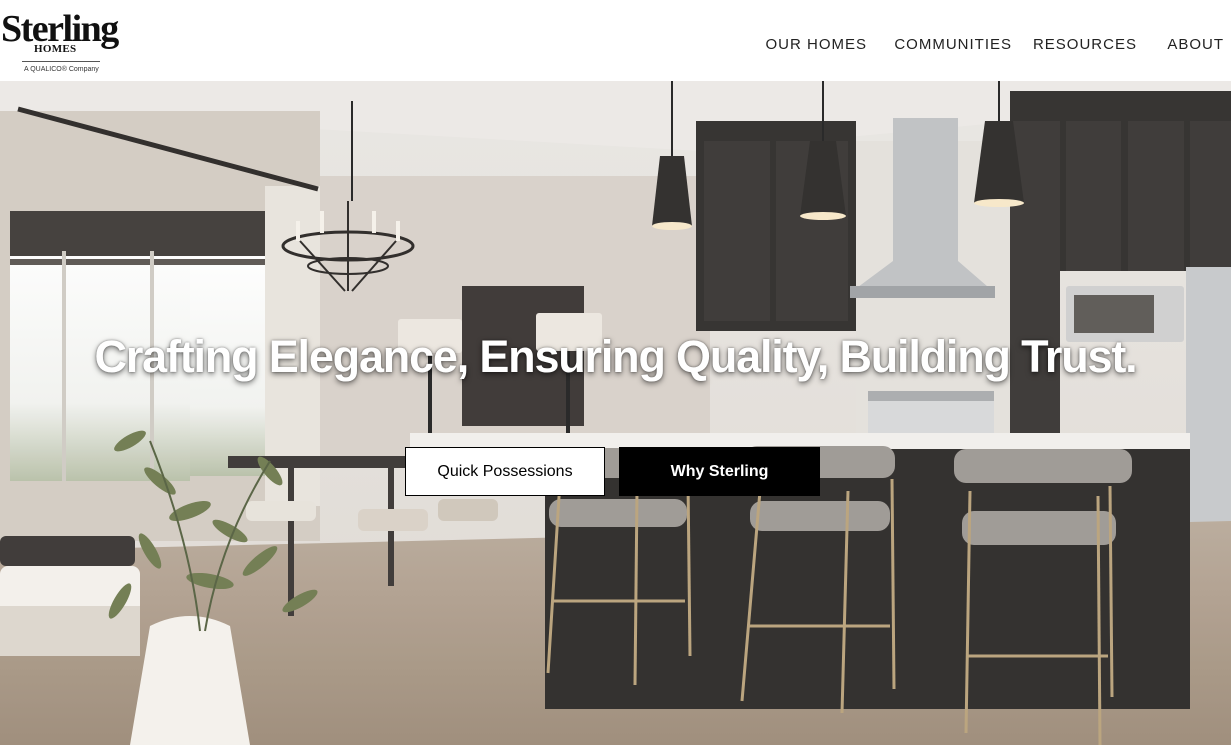 This screenshot has width=1231, height=745. I want to click on sterling-homes-logo: Sterling HOMES A QUALICO® Company, so click(62, 44).